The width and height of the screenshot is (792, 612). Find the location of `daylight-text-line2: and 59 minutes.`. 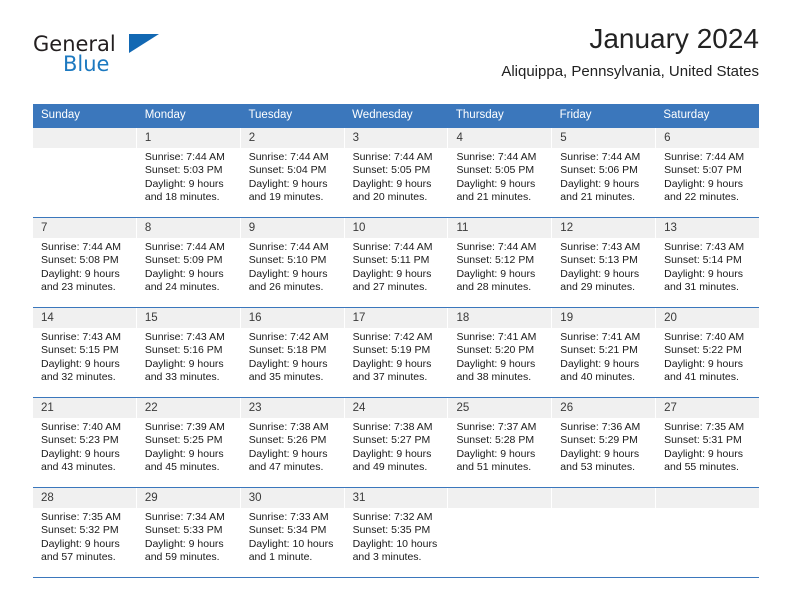

daylight-text-line2: and 59 minutes. is located at coordinates (182, 557).